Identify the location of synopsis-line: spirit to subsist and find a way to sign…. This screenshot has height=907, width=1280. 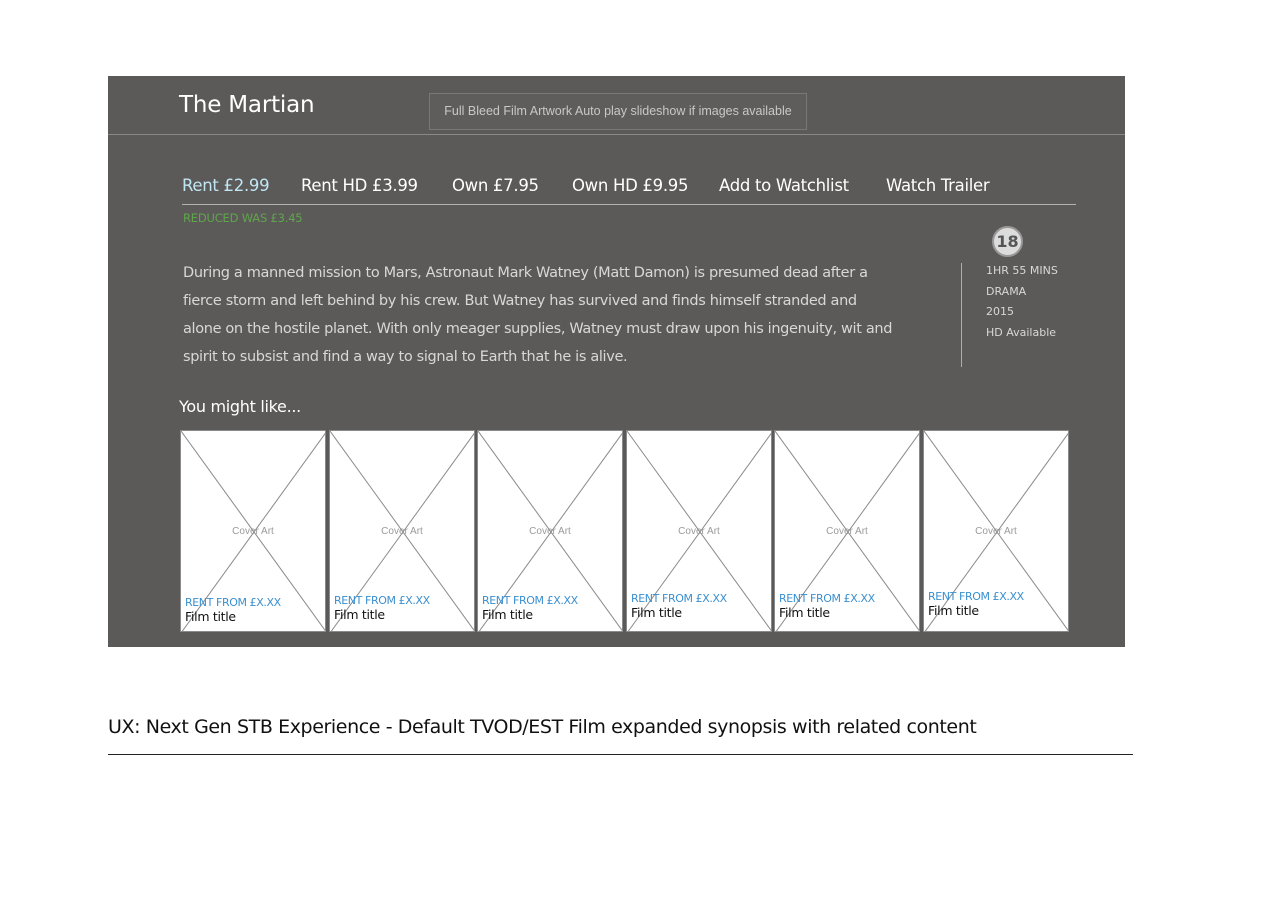
(405, 357).